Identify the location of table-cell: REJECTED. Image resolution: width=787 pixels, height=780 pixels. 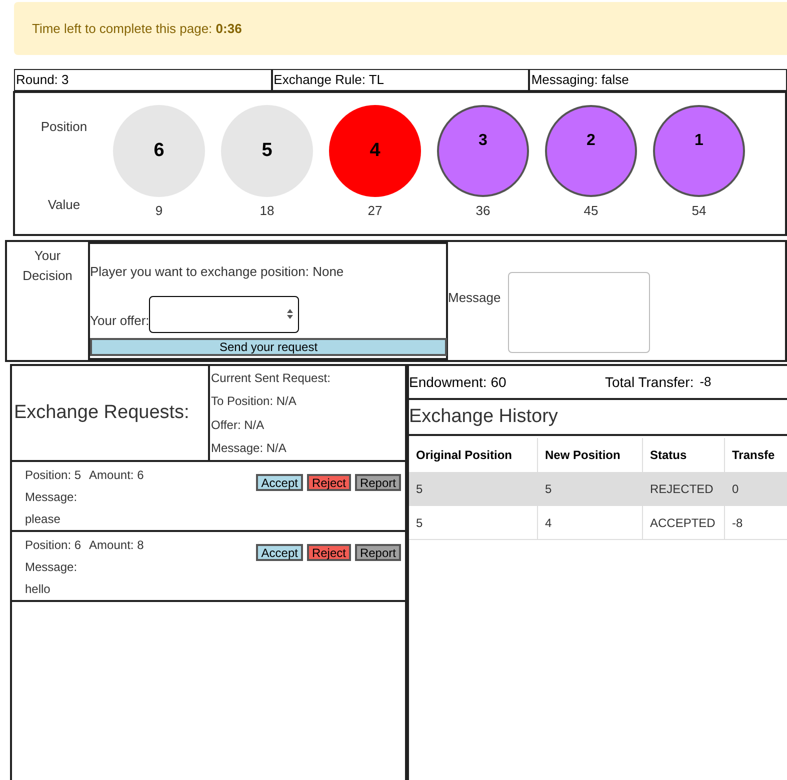
(684, 489).